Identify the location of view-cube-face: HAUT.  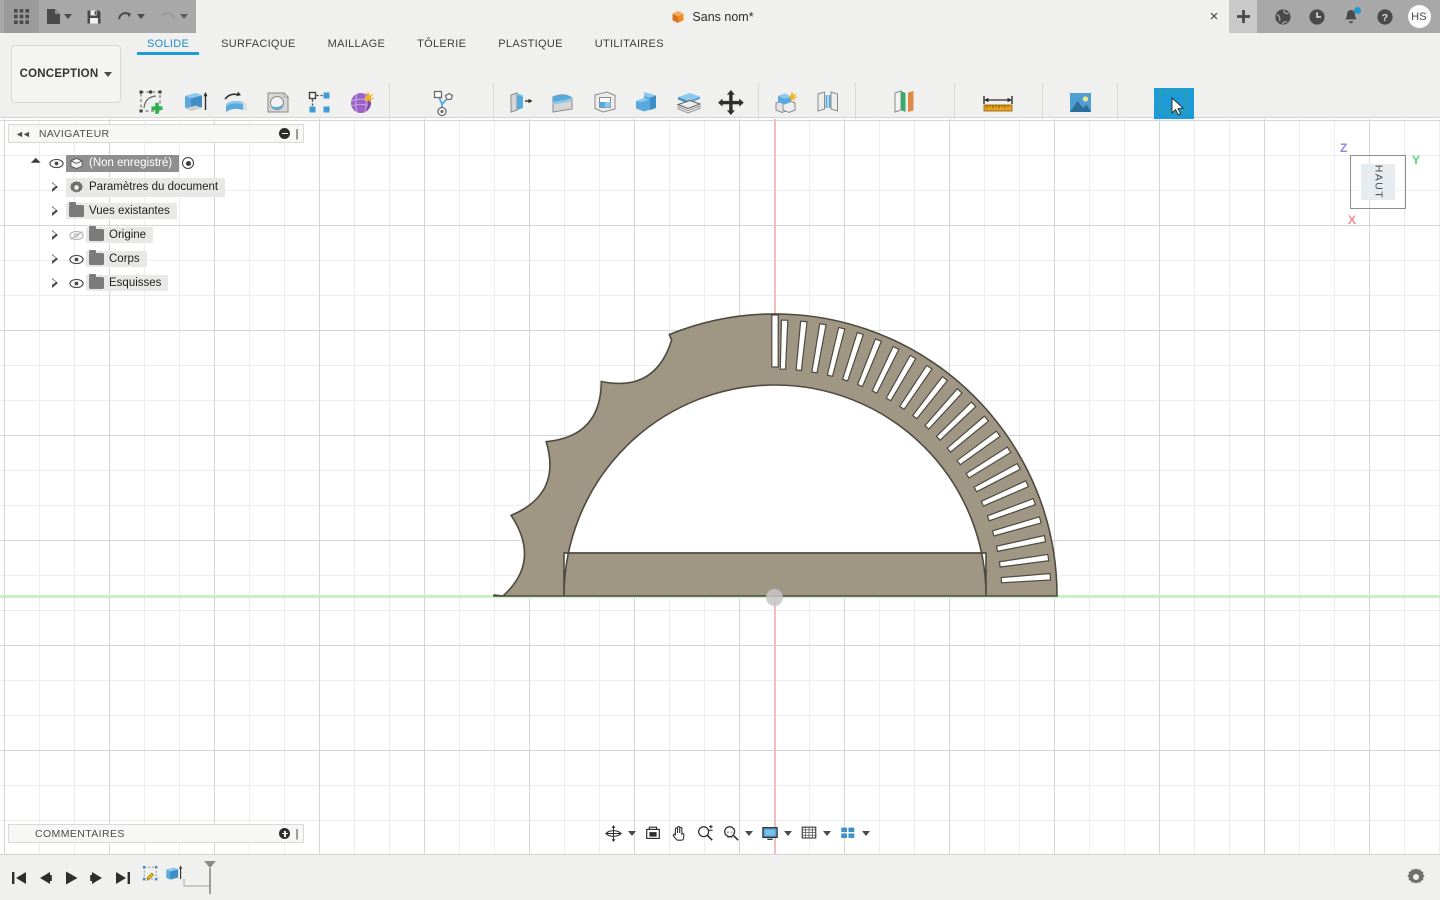
(1378, 182).